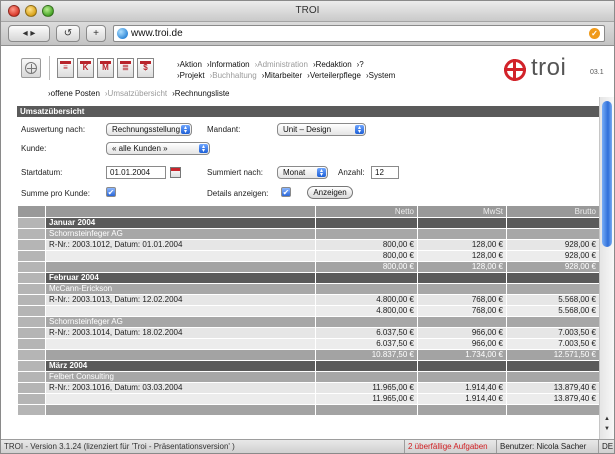 This screenshot has height=454, width=615. Describe the element at coordinates (606, 268) in the screenshot. I see `vertical-scrollbar: ▲ ▼` at that location.